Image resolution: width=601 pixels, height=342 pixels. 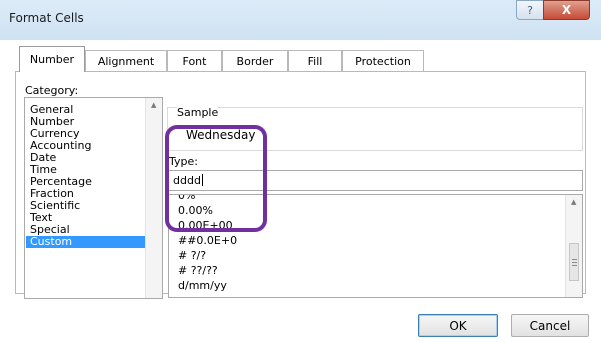 I want to click on help-icon: ?, so click(x=530, y=10).